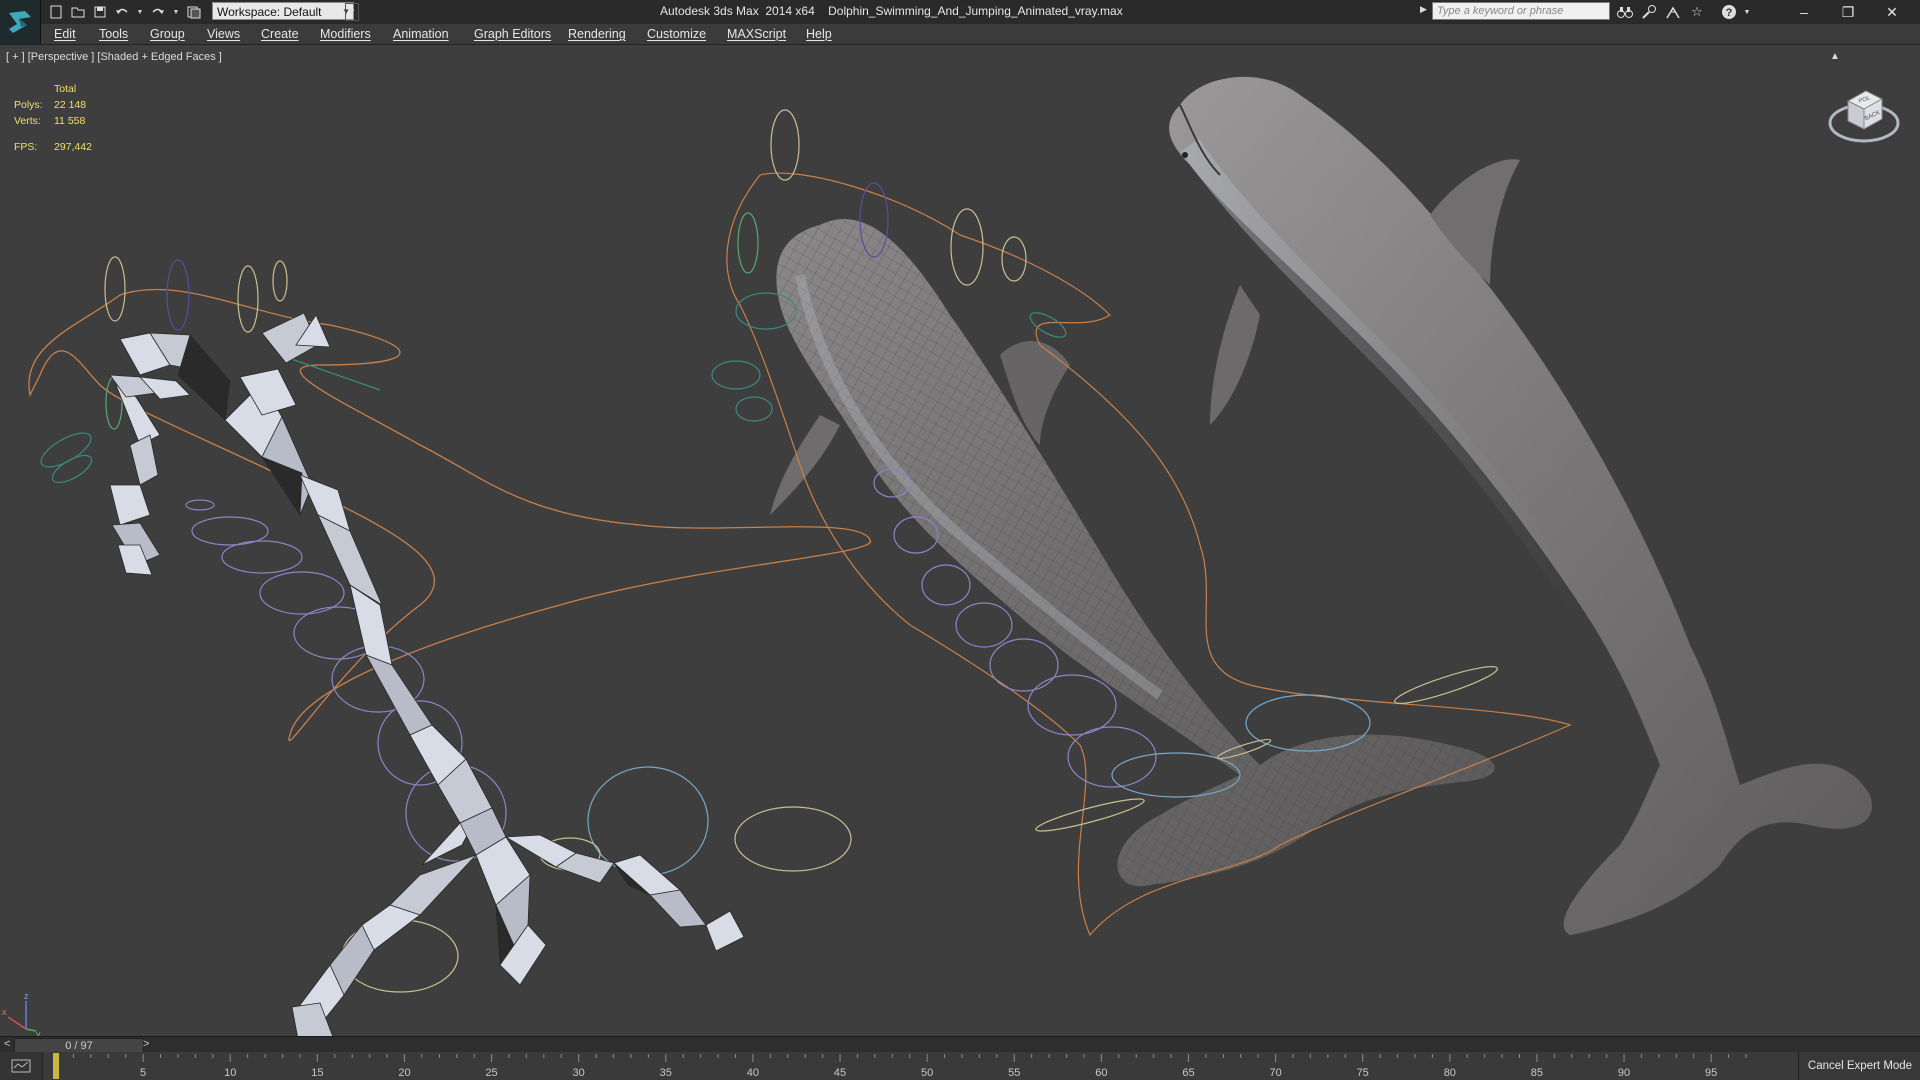 This screenshot has height=1080, width=1920. I want to click on binoculars-icon, so click(1625, 12).